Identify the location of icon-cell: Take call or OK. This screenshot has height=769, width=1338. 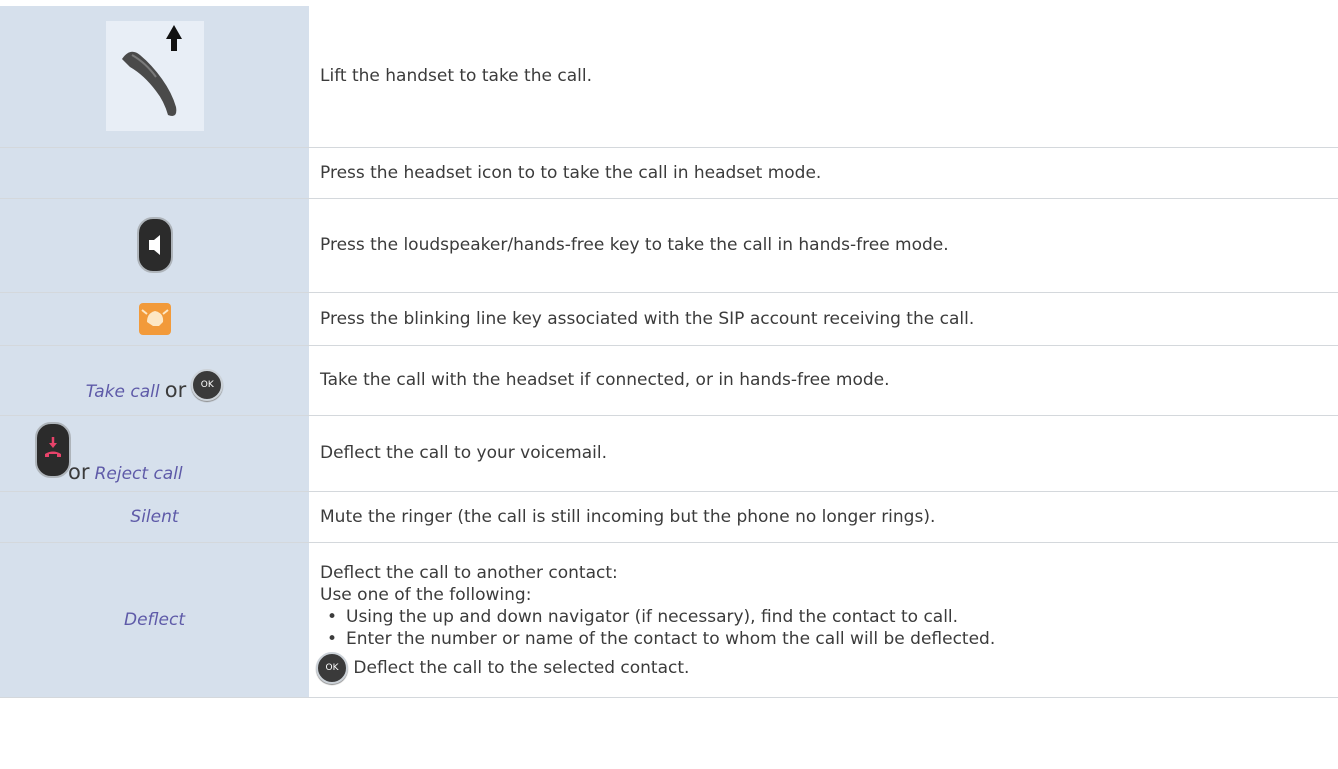
(155, 380).